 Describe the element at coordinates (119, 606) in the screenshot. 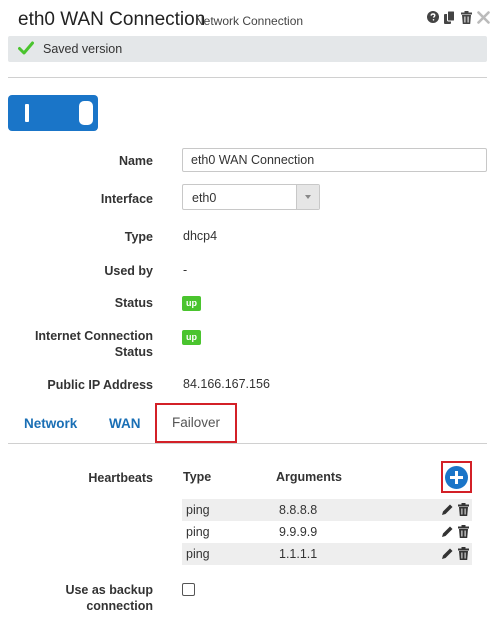

I see `backup-connection-label-line2: connection` at that location.